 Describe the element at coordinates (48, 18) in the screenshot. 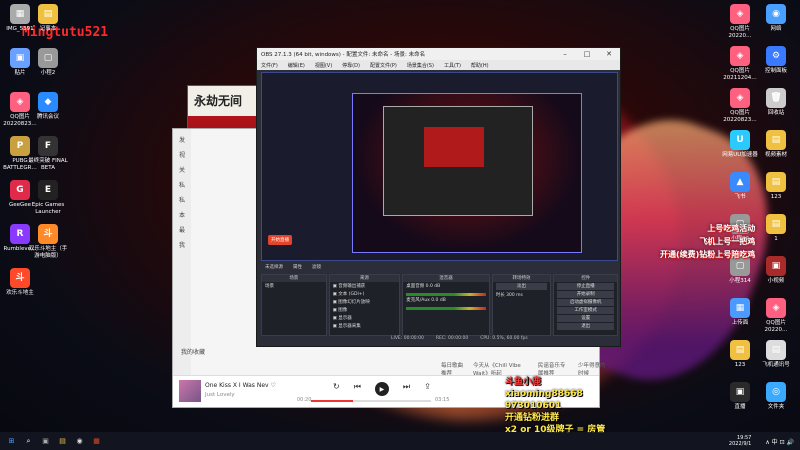

I see `desktop-icon: ▤ 记事本` at that location.